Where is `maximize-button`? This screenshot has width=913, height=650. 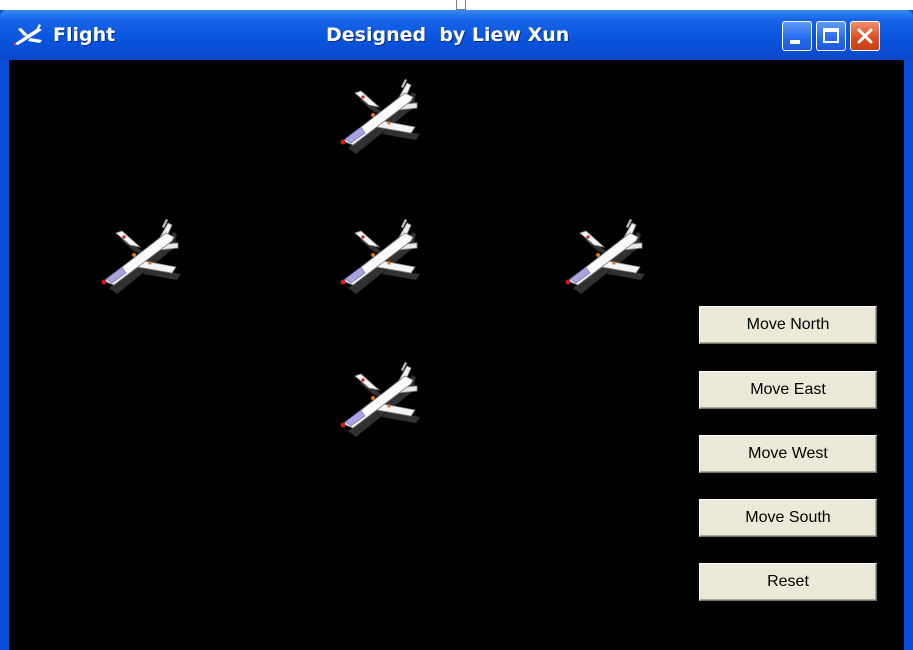
maximize-button is located at coordinates (831, 36).